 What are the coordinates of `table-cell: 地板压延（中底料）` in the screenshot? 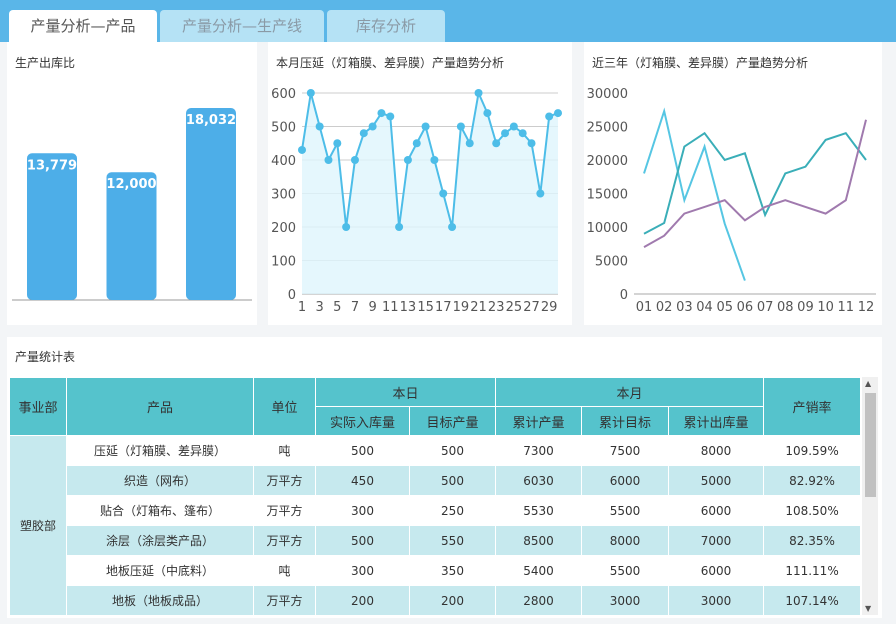 It's located at (160, 570).